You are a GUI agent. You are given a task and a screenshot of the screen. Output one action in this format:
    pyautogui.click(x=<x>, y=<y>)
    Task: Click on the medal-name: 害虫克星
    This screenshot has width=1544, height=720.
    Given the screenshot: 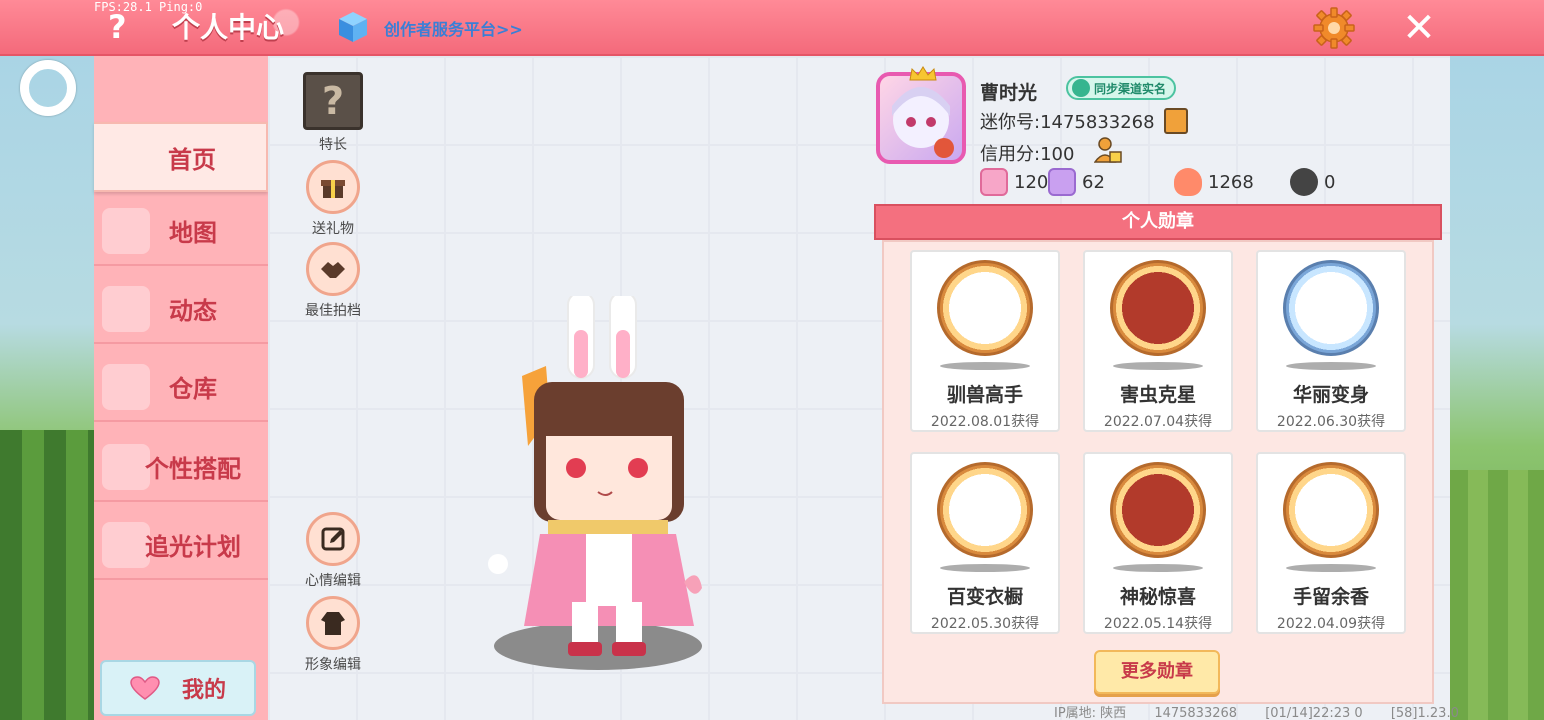 What is the action you would take?
    pyautogui.click(x=1157, y=395)
    